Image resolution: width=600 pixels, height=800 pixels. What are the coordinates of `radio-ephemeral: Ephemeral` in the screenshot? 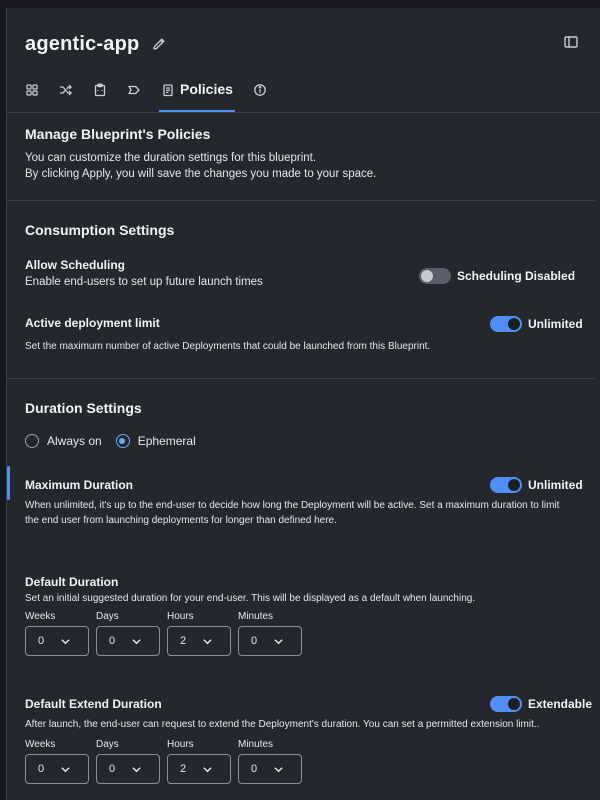 It's located at (155, 441).